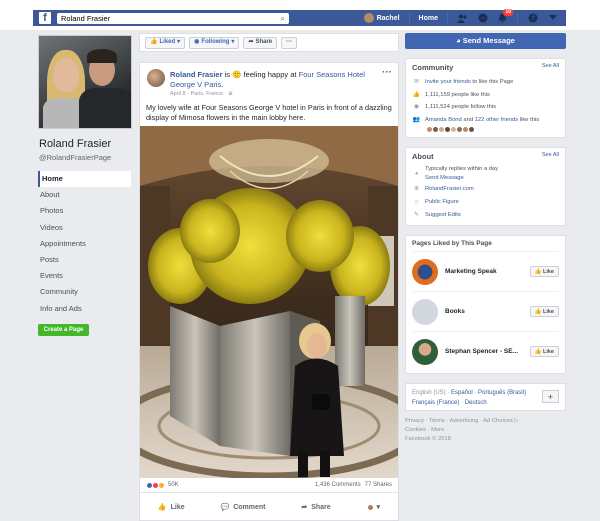 This screenshot has height=521, width=600. What do you see at coordinates (428, 18) in the screenshot?
I see `home-link: Home` at bounding box center [428, 18].